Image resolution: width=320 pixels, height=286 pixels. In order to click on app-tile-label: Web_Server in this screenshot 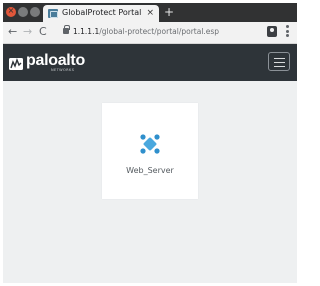, I will do `click(150, 170)`.